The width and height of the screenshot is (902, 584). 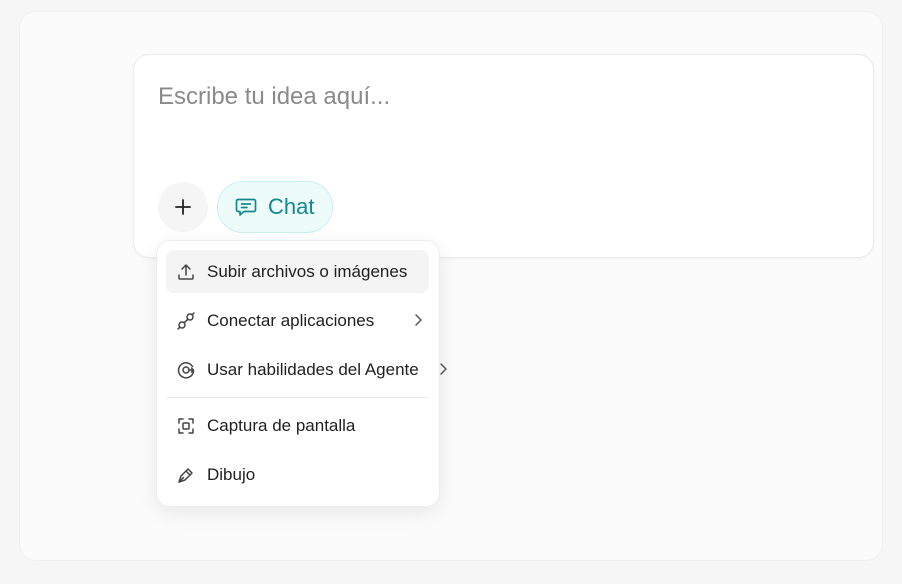 What do you see at coordinates (498, 97) in the screenshot?
I see `prompt-input` at bounding box center [498, 97].